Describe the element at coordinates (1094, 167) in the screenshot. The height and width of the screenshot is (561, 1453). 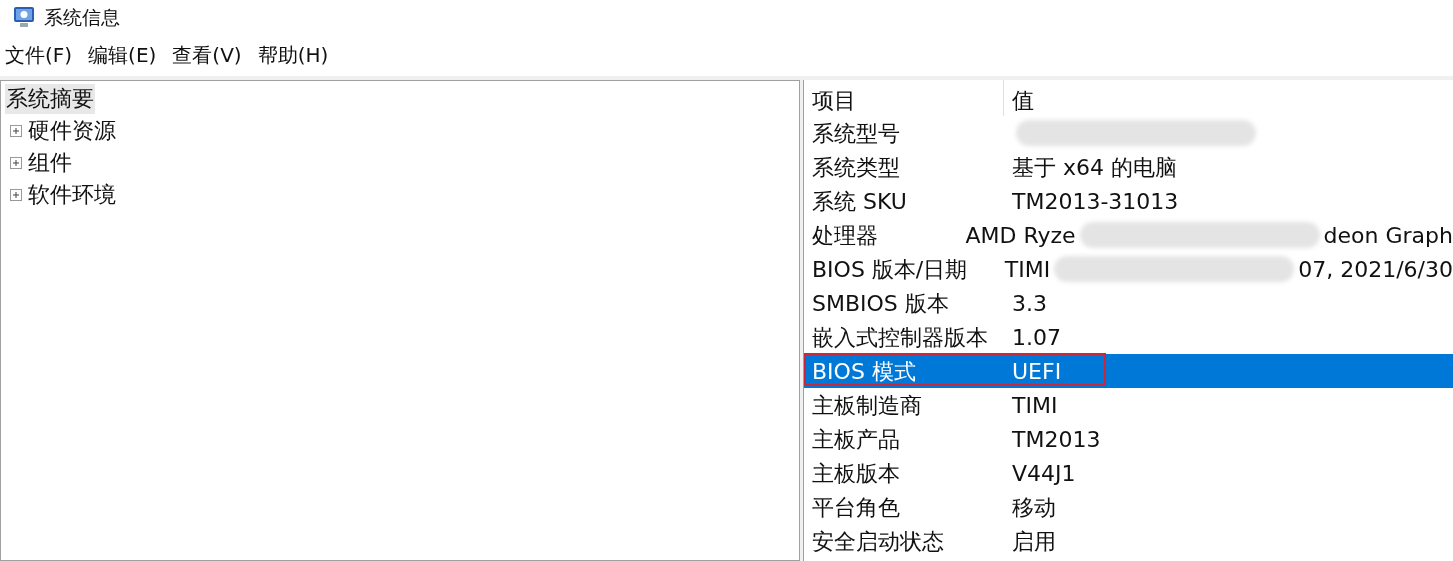
I see `table-cell-text: 基于 x64 的电脑` at that location.